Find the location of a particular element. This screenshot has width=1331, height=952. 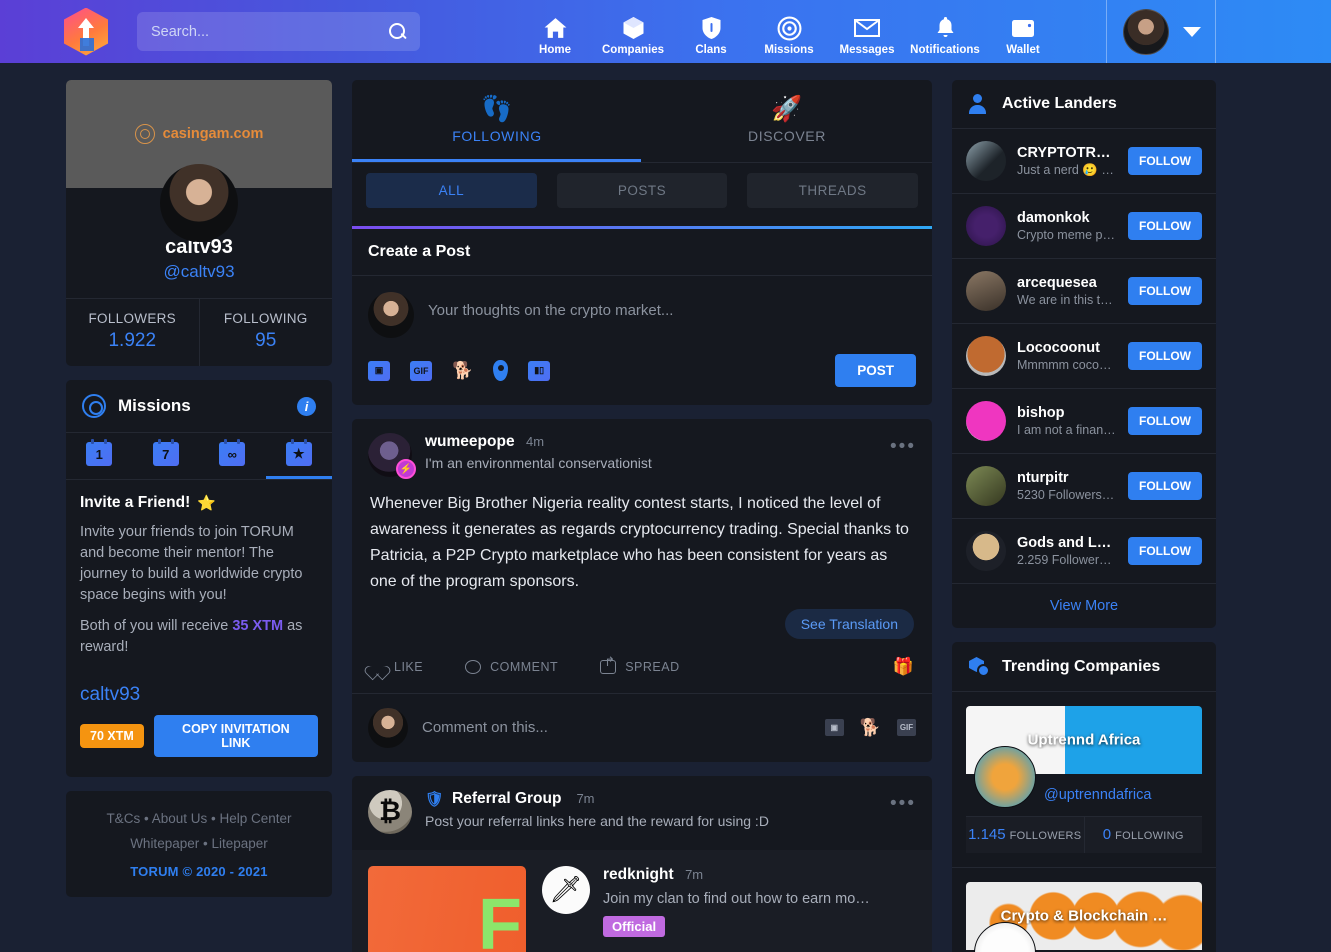

nav-item-messages: Messages is located at coordinates (867, 39).